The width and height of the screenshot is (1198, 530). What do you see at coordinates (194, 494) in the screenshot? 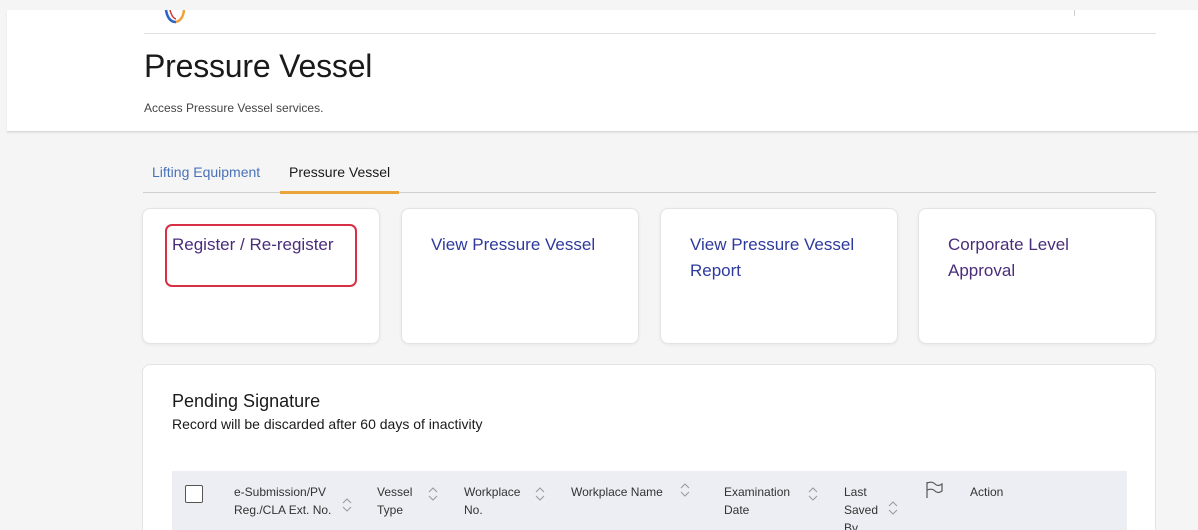
I see `select-all-checkbox` at bounding box center [194, 494].